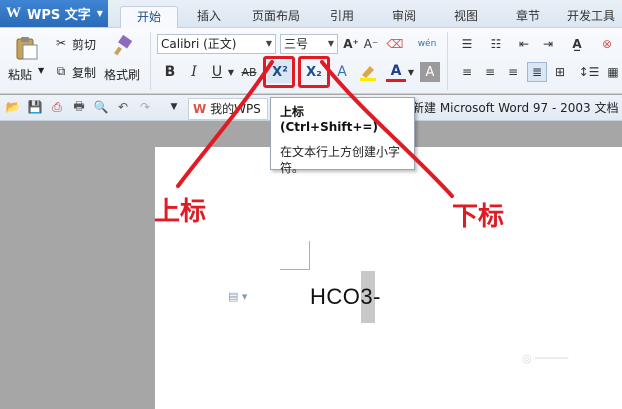 This screenshot has width=622, height=409. Describe the element at coordinates (225, 124) in the screenshot. I see `superscript-arrow-line` at that location.